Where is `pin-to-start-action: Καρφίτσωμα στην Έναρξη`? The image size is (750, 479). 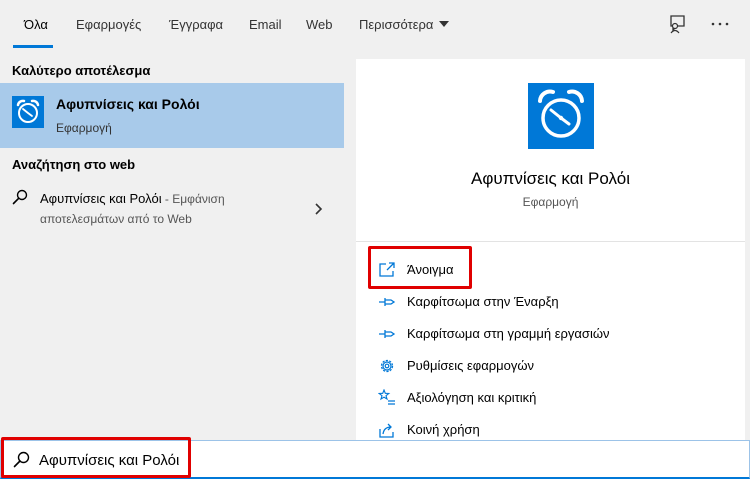
pin-to-start-action: Καρφίτσωμα στην Έναρξη is located at coordinates (543, 302).